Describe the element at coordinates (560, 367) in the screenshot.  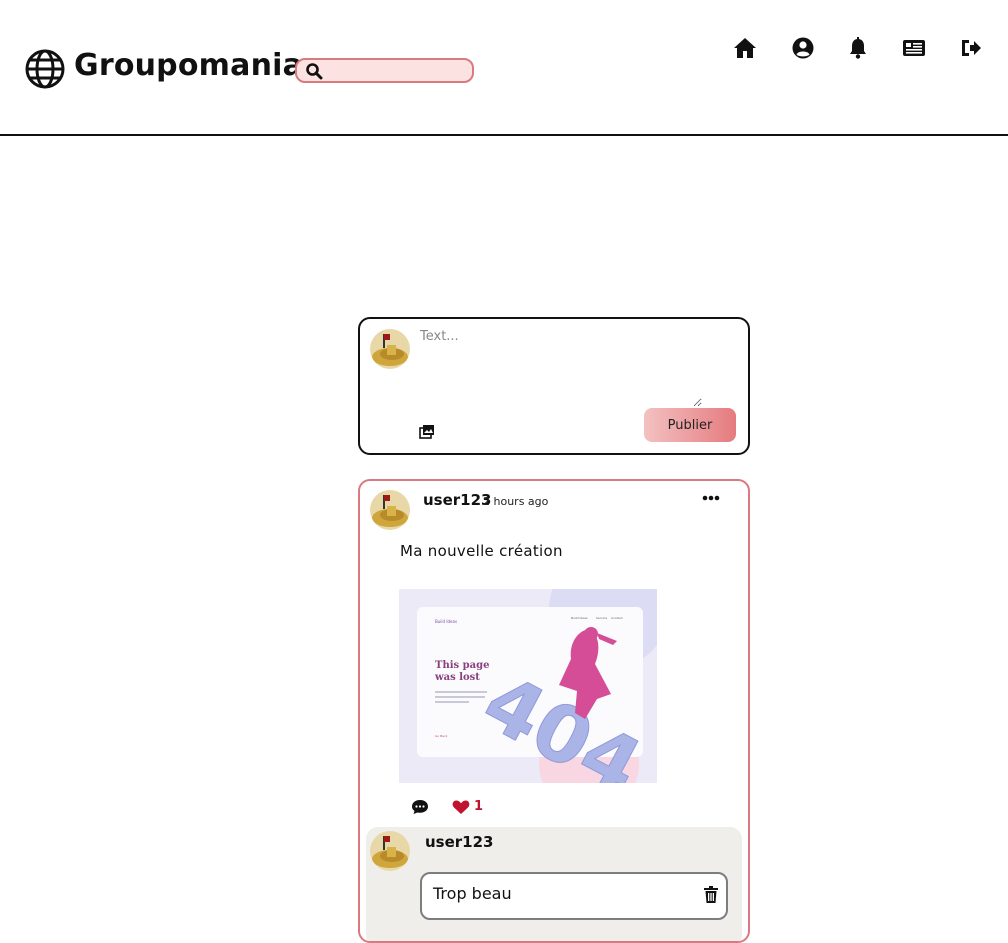
I see `post-text-input` at that location.